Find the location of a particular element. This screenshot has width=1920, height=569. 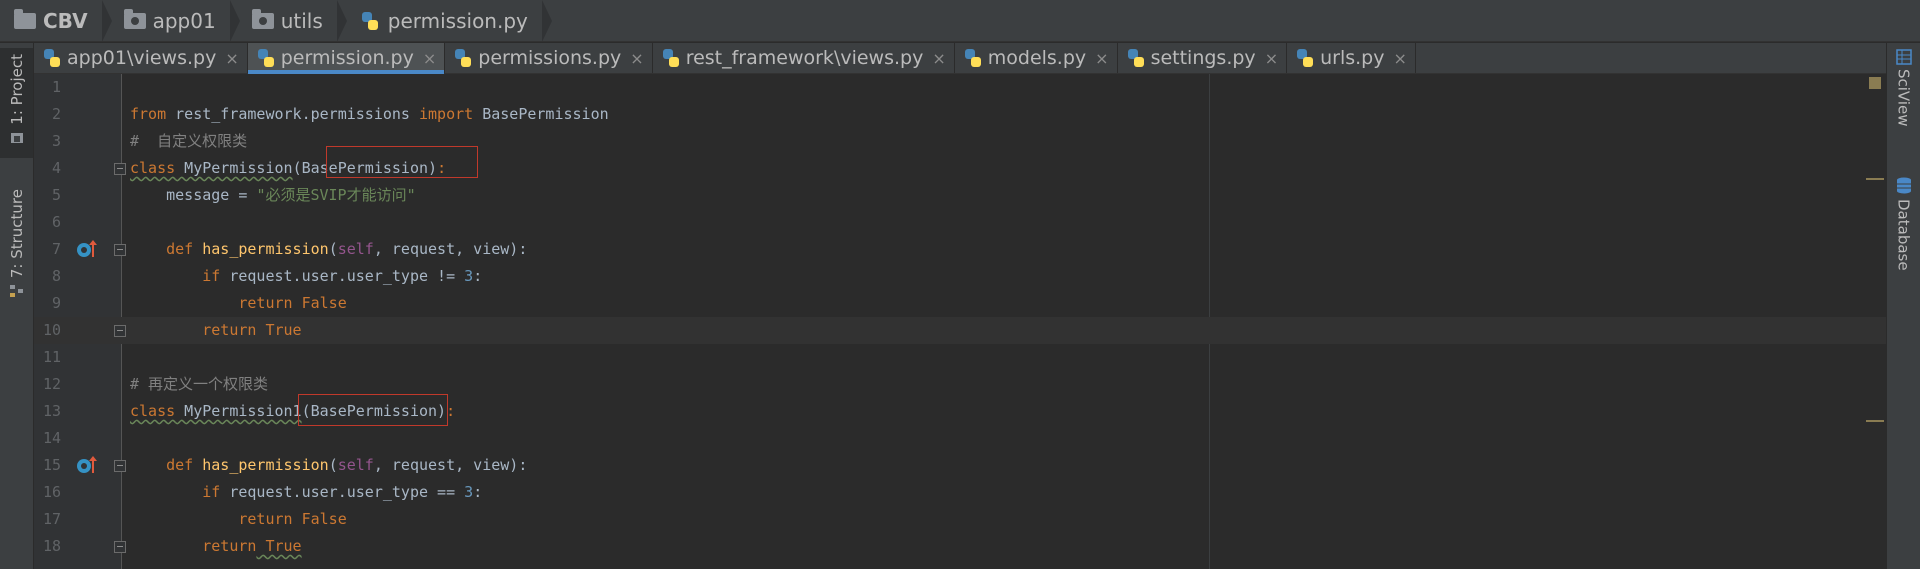

tab-settings: settings.py × is located at coordinates (1203, 58).